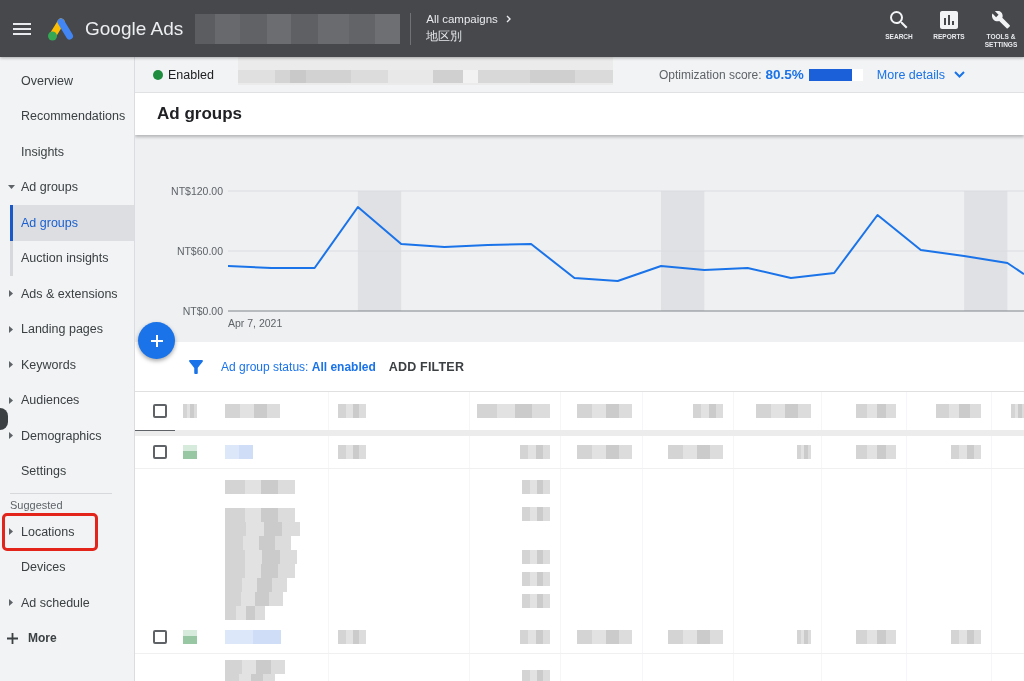 This screenshot has width=1024, height=681. Describe the element at coordinates (4, 419) in the screenshot. I see `collapse-handle` at that location.